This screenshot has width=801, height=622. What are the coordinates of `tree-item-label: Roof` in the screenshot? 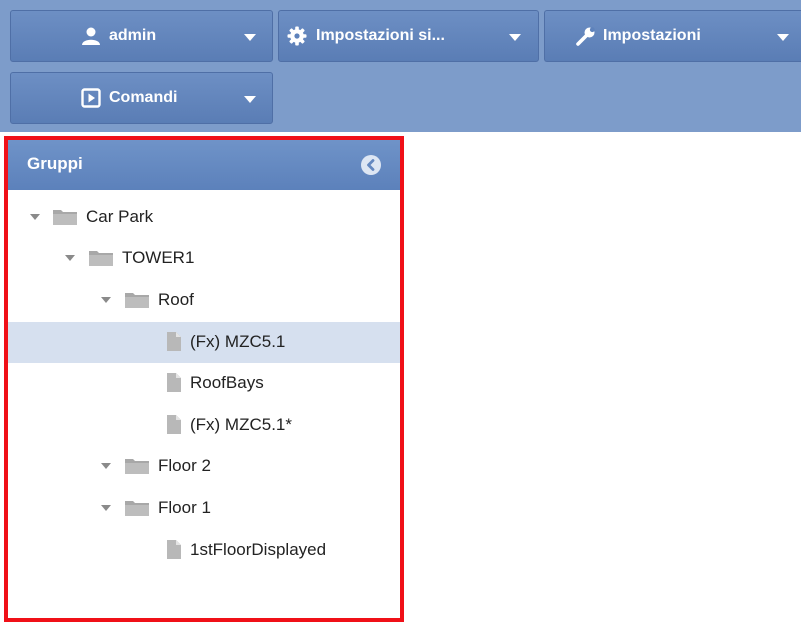 It's located at (176, 299).